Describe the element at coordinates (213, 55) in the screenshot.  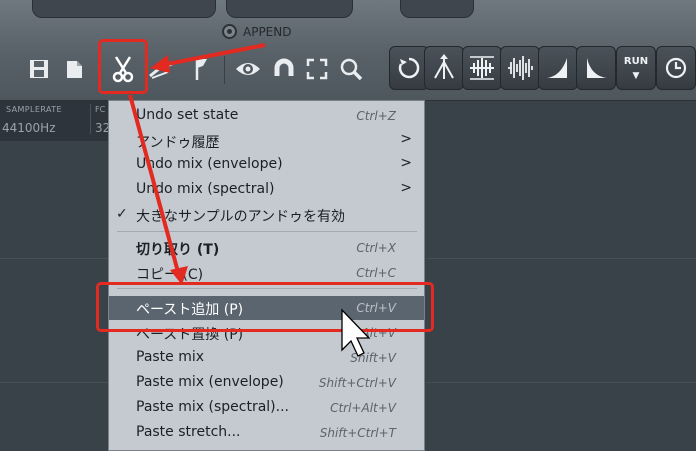
I see `arrow-to-scissors` at that location.